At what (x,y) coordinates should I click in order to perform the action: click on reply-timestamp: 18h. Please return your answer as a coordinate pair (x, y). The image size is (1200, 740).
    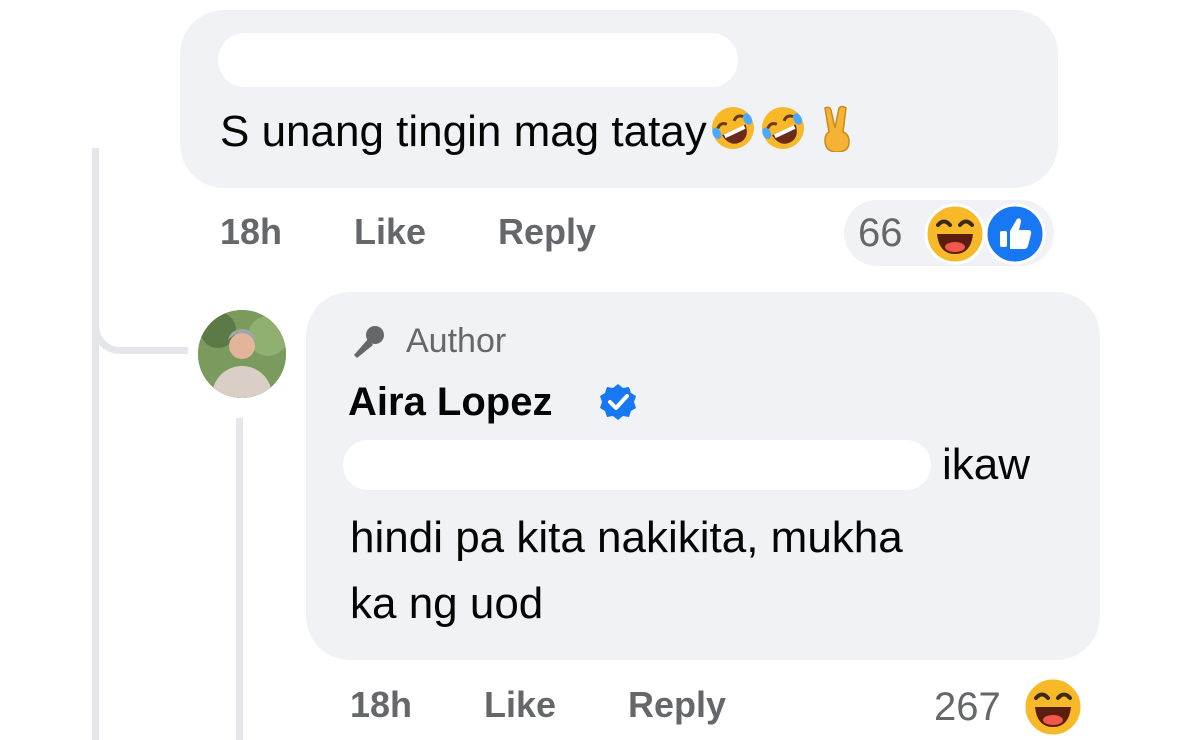
    Looking at the image, I should click on (381, 705).